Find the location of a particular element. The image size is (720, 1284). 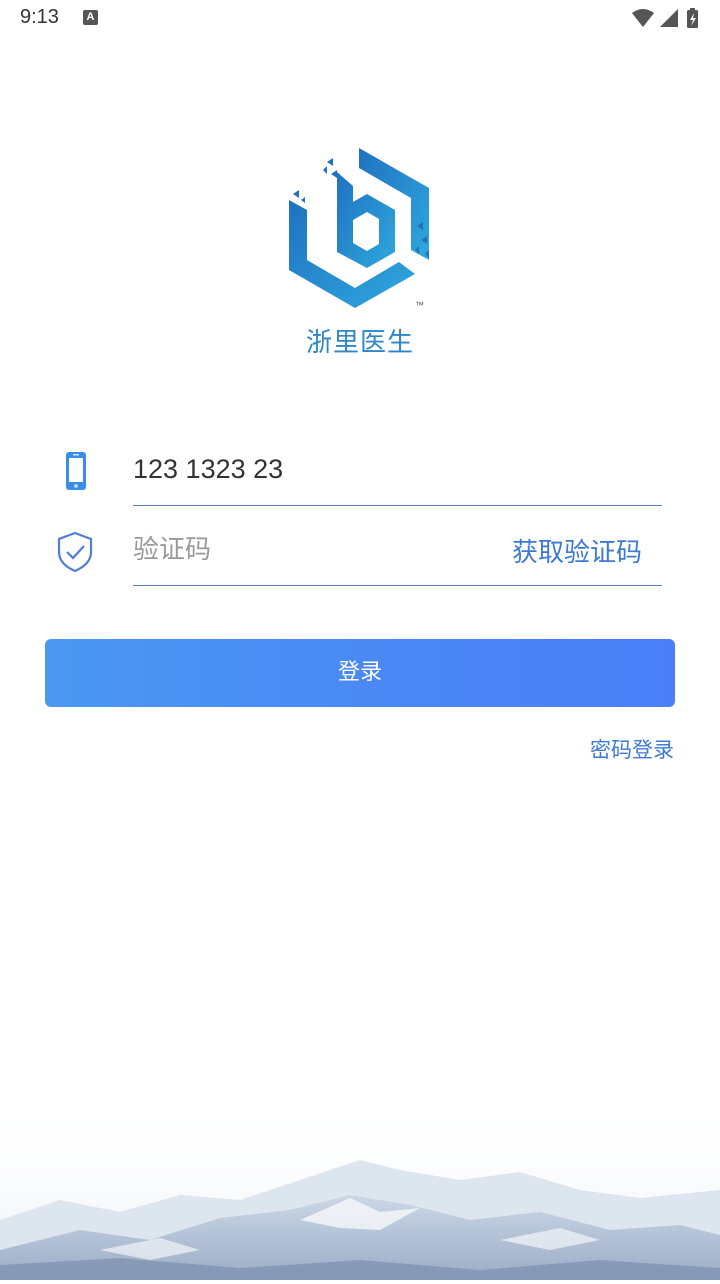

verification-code-input is located at coordinates (313, 549).